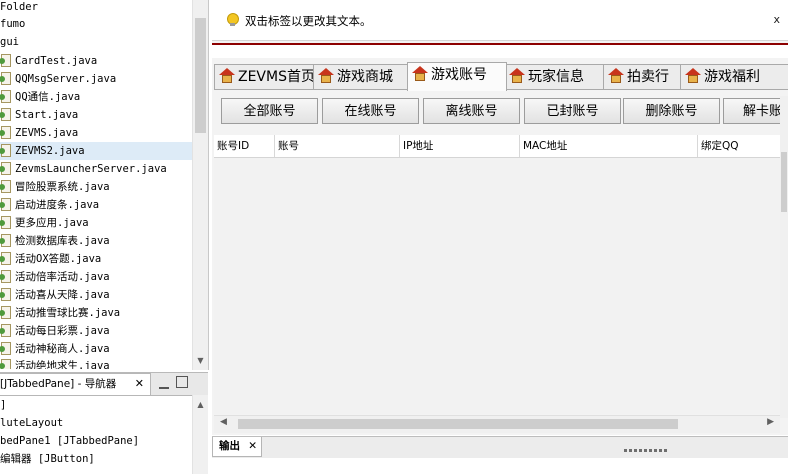  What do you see at coordinates (609, 146) in the screenshot?
I see `column-header-mac-address: MAC地址` at bounding box center [609, 146].